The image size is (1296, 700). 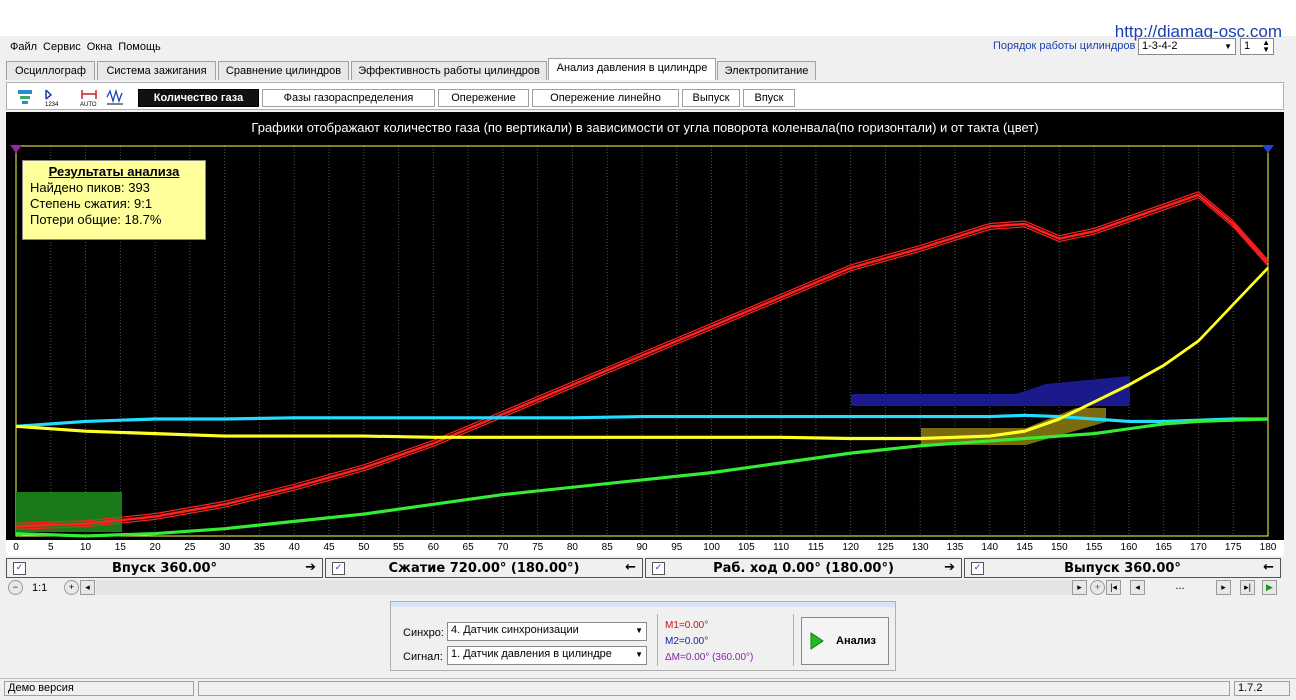 What do you see at coordinates (1269, 587) in the screenshot?
I see `play-icon: ▶` at bounding box center [1269, 587].